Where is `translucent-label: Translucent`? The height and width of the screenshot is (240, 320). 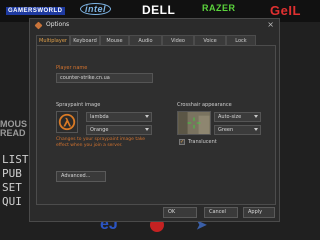 translucent-label: Translucent is located at coordinates (202, 142).